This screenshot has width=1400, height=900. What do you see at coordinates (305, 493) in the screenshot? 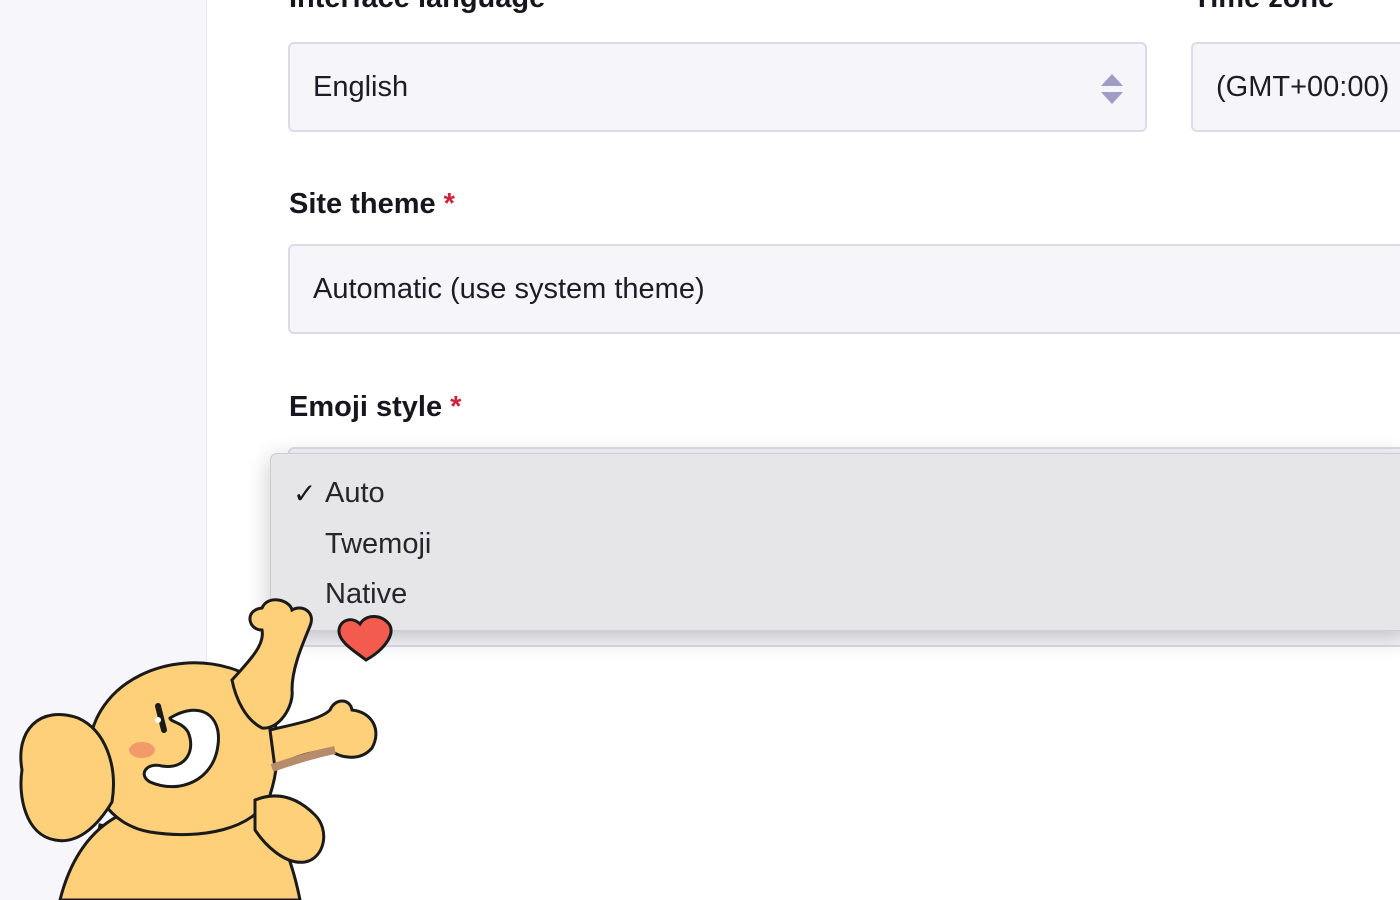
I see `checkmark-icon: ✓` at bounding box center [305, 493].